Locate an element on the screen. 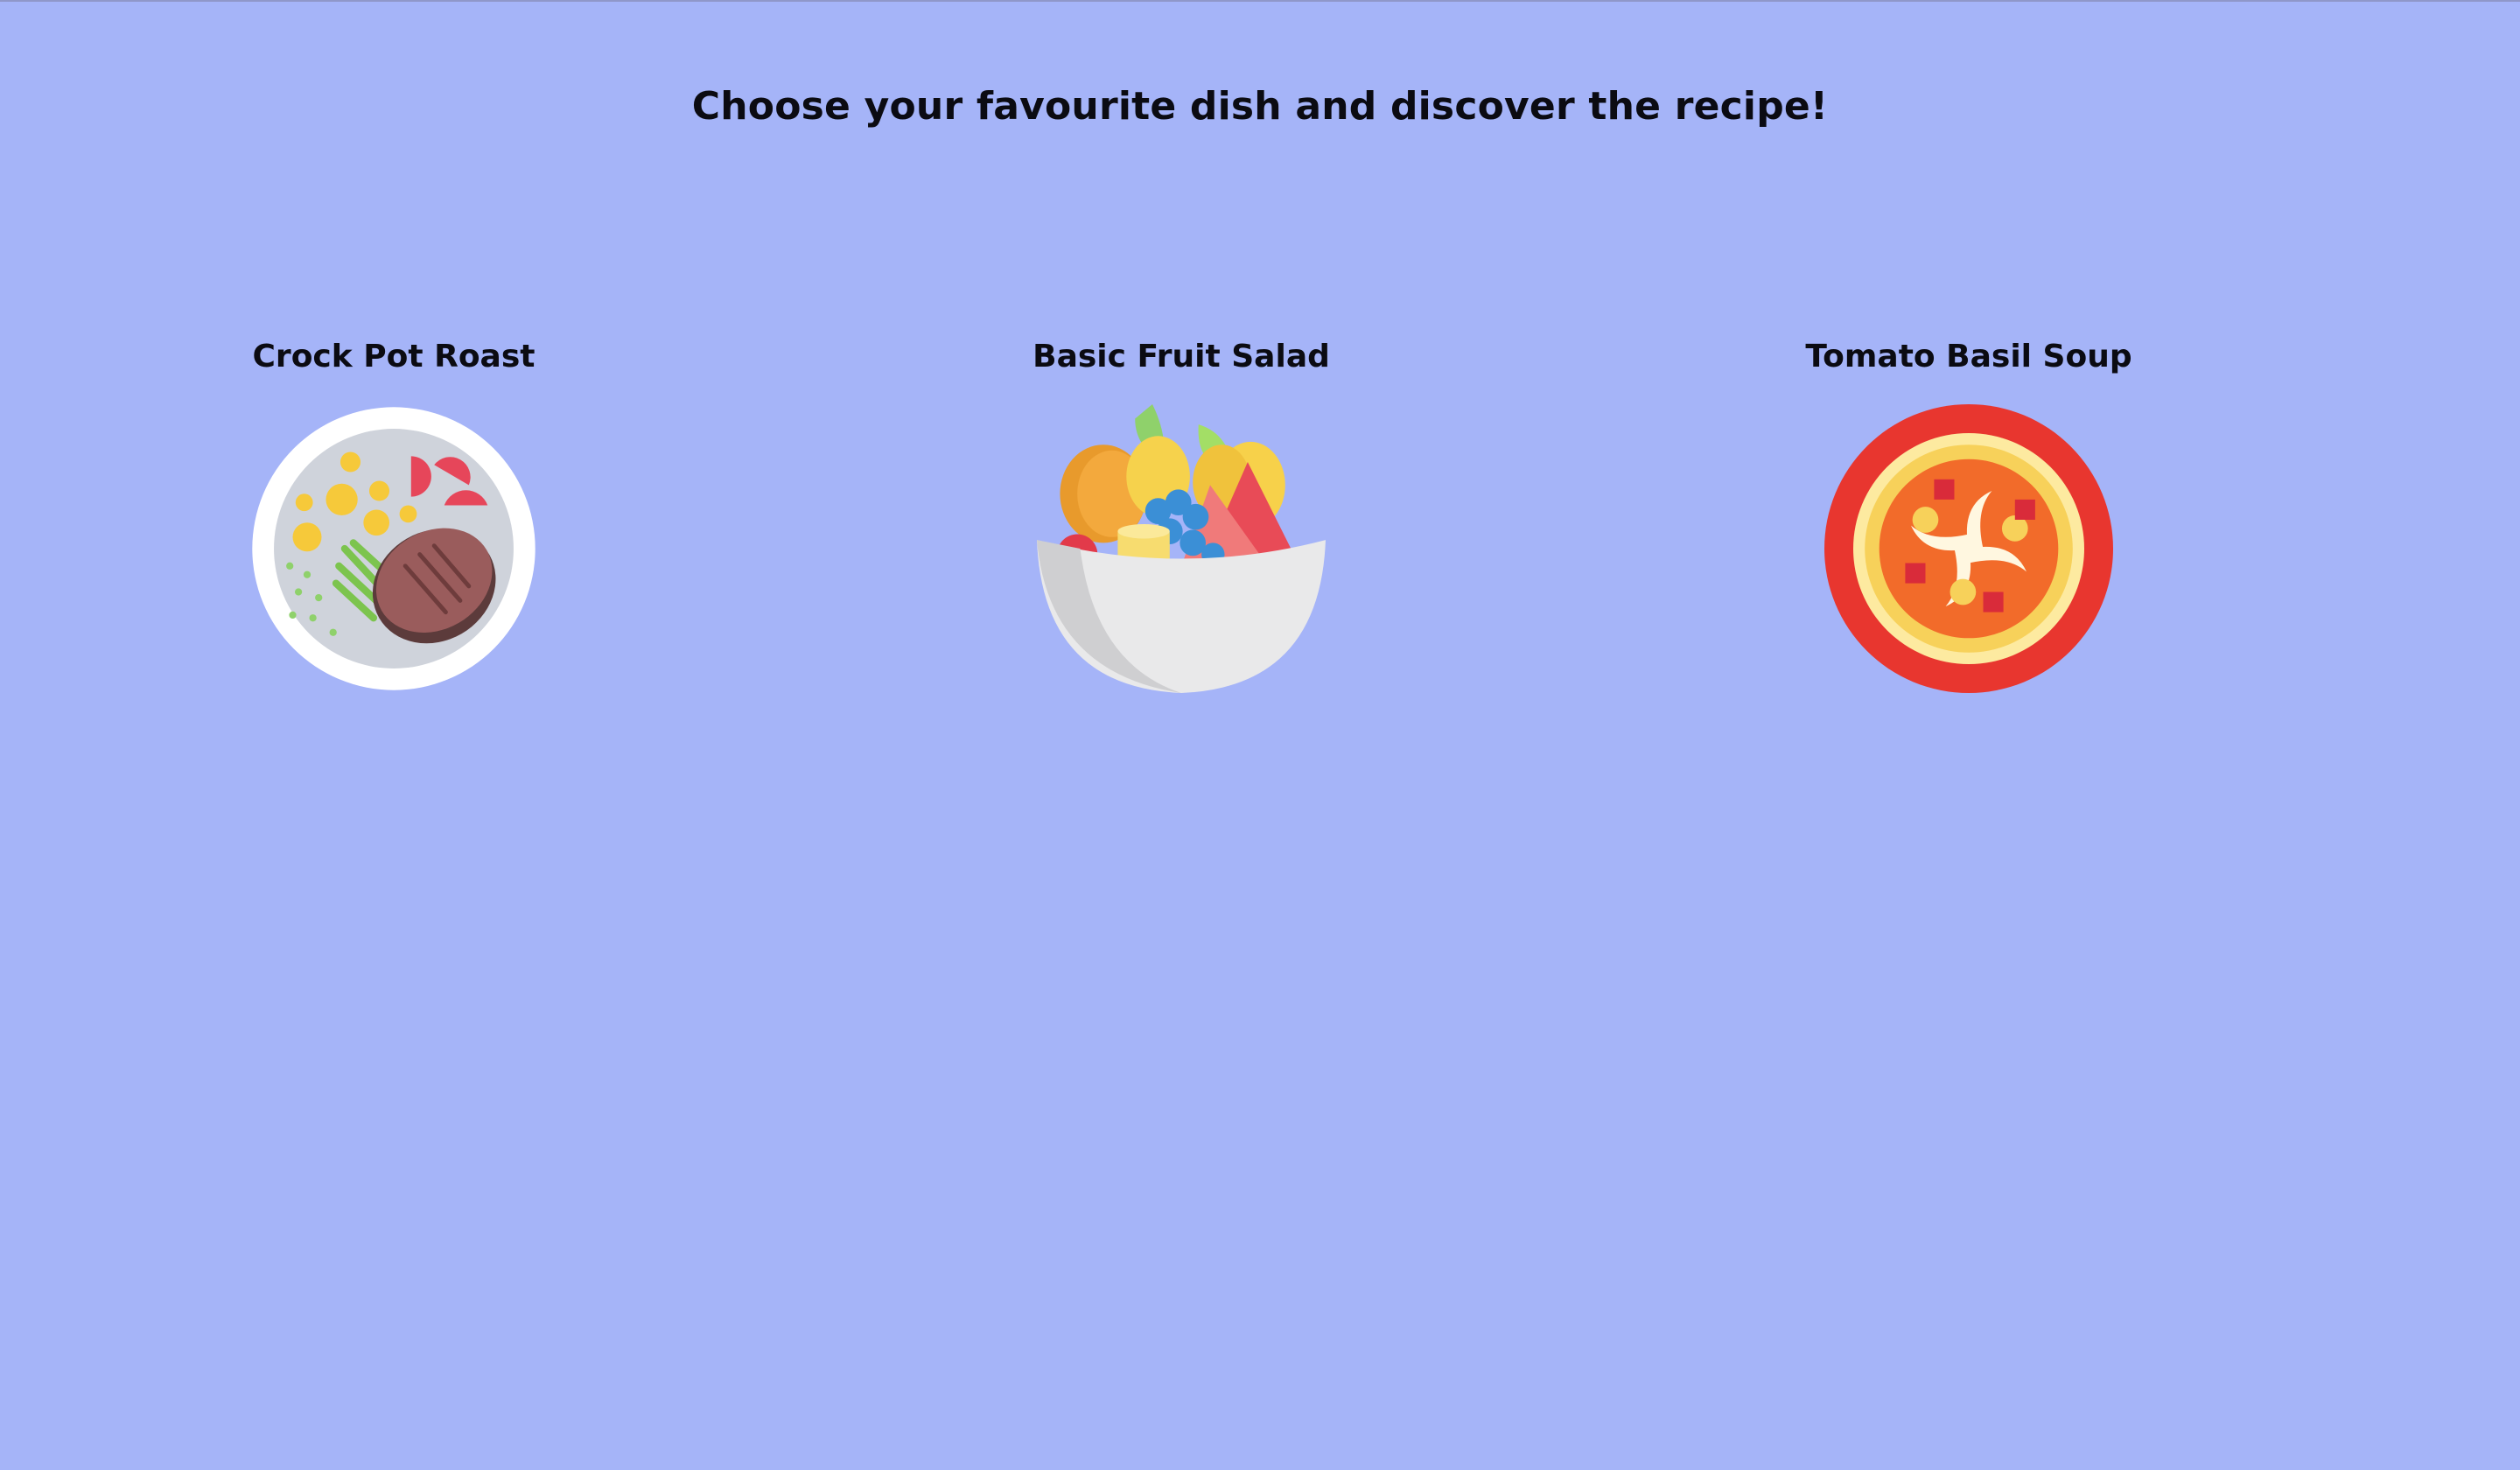  dish-card-basic-fruit-salad: Basic Fruit Salad is located at coordinates (1181, 512).